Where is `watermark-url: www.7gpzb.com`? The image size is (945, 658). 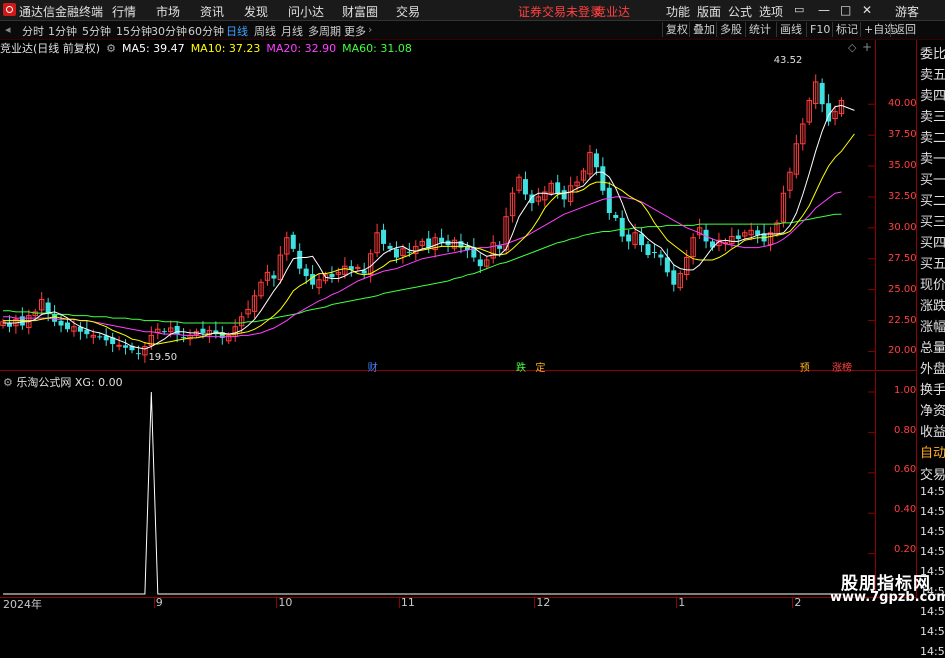 watermark-url: www.7gpzb.com is located at coordinates (887, 597).